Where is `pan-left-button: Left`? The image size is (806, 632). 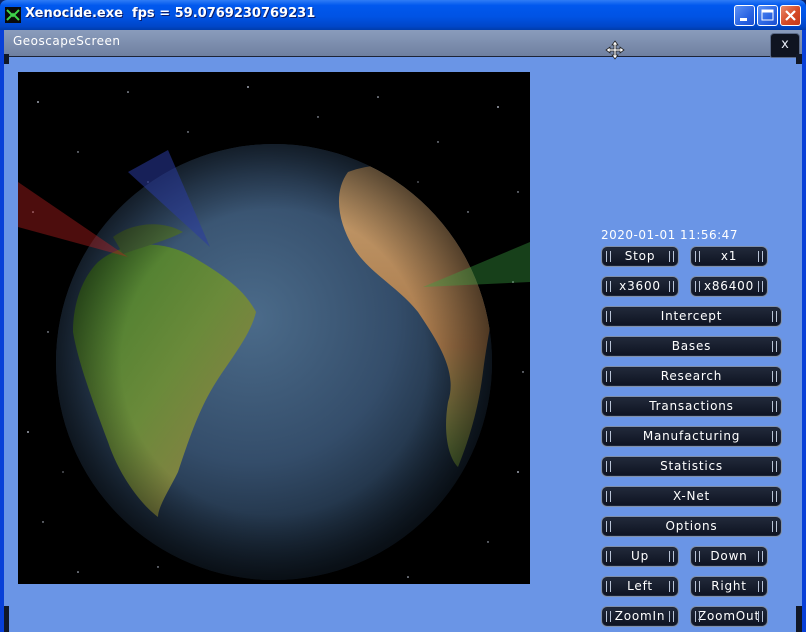 pan-left-button: Left is located at coordinates (640, 586).